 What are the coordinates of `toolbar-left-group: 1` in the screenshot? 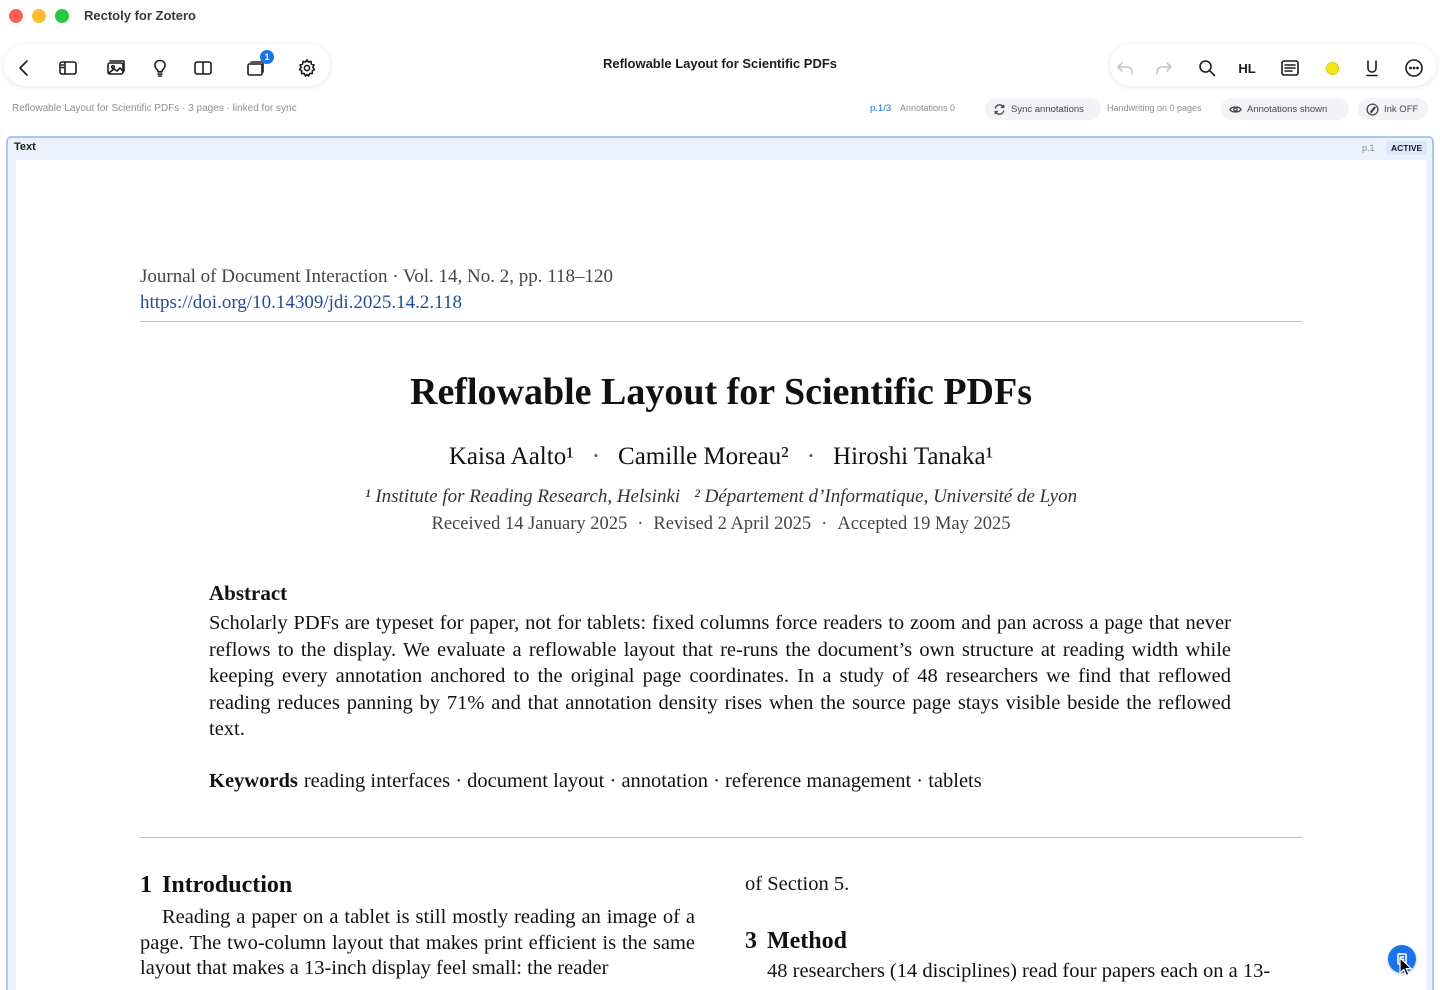 It's located at (167, 65).